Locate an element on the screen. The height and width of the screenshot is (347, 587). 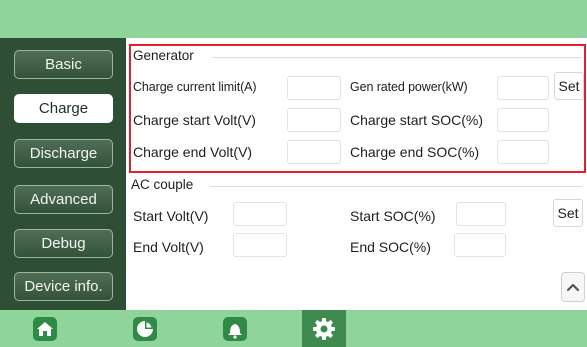
home-icon is located at coordinates (45, 328).